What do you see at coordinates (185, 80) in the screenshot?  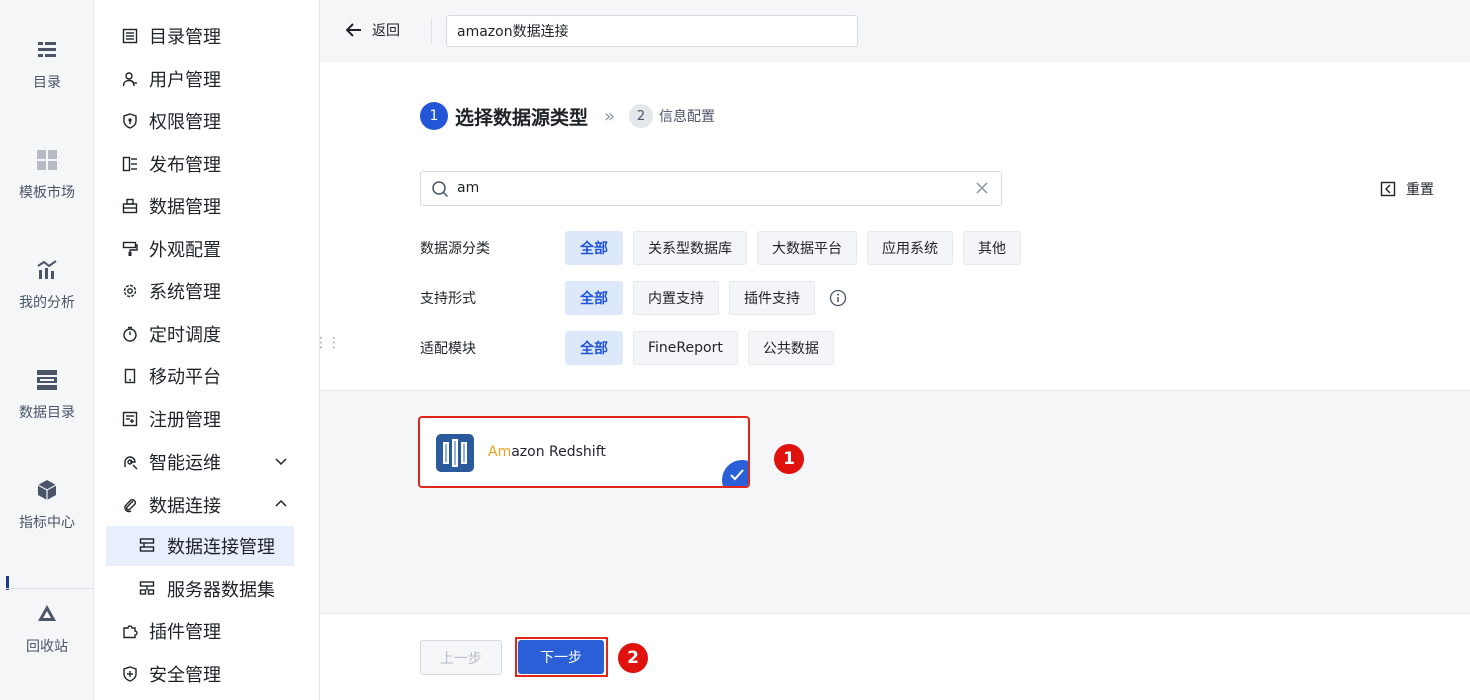 I see `nav-label: 用户管理` at bounding box center [185, 80].